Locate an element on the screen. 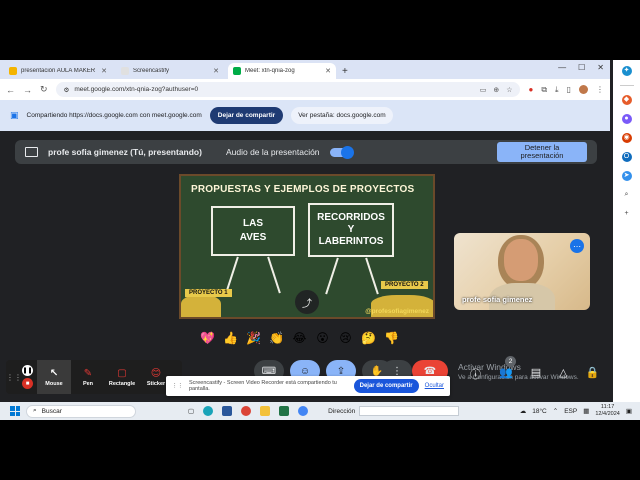 The height and width of the screenshot is (480, 640). project2-label: PROYECTO 2 is located at coordinates (404, 285).